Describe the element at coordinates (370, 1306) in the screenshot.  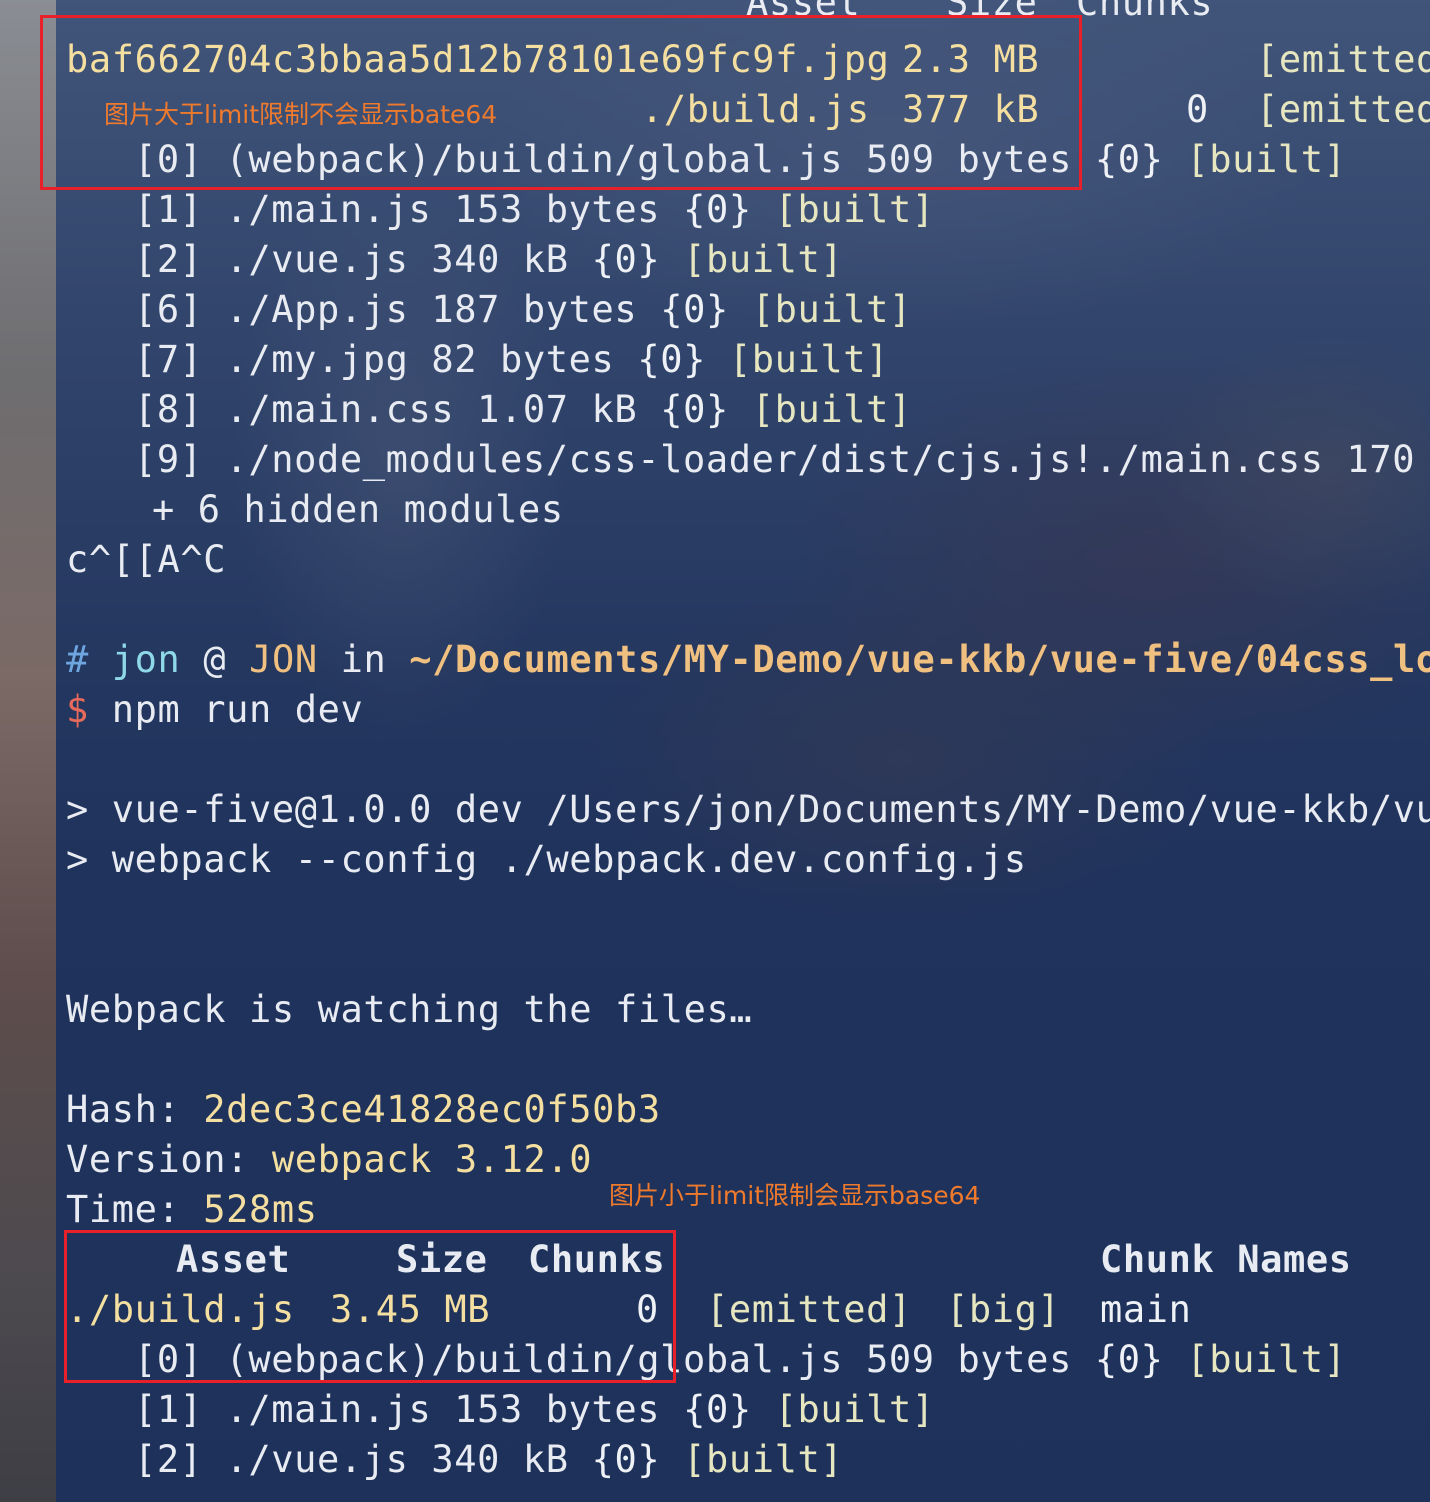
I see `highlight-box-bottom` at that location.